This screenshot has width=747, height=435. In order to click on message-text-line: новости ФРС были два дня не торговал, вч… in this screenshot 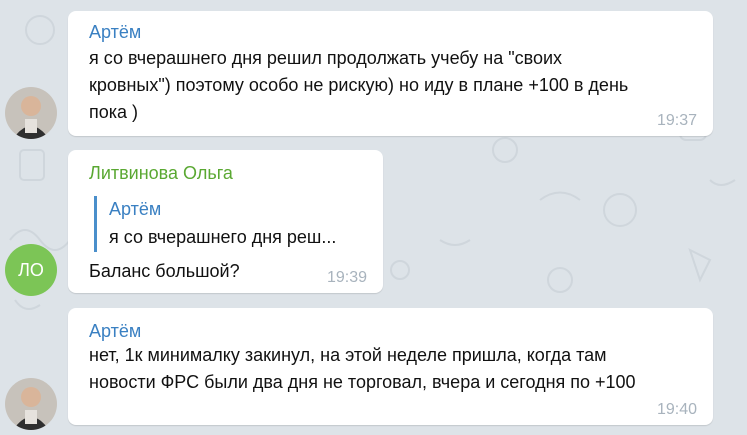, I will do `click(362, 382)`.